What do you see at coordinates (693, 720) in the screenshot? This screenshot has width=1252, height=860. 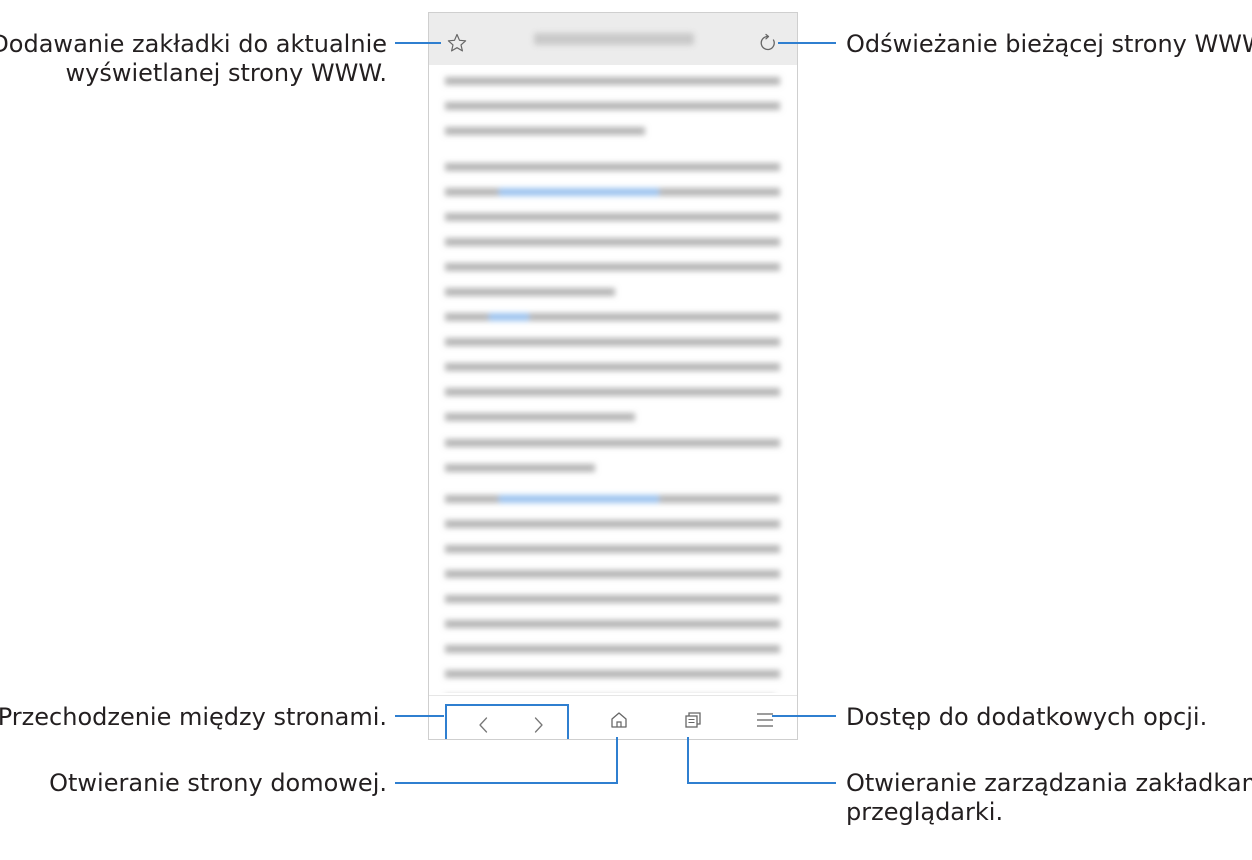 I see `tabs-icon` at bounding box center [693, 720].